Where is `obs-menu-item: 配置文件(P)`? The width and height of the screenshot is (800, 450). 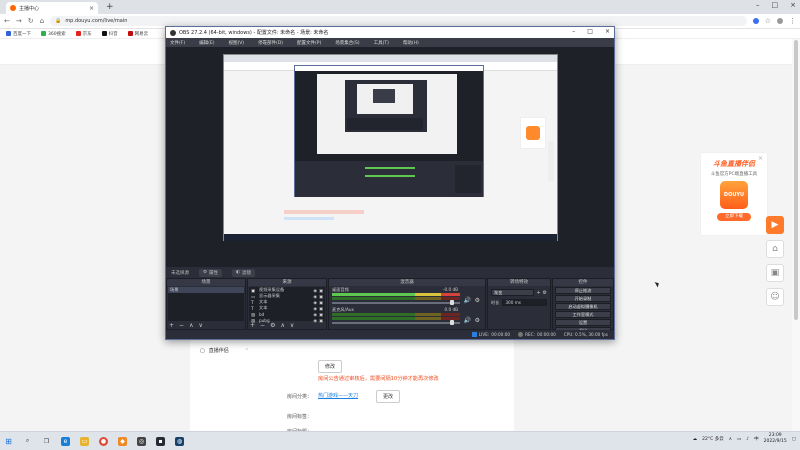 obs-menu-item: 配置文件(P) is located at coordinates (309, 43).